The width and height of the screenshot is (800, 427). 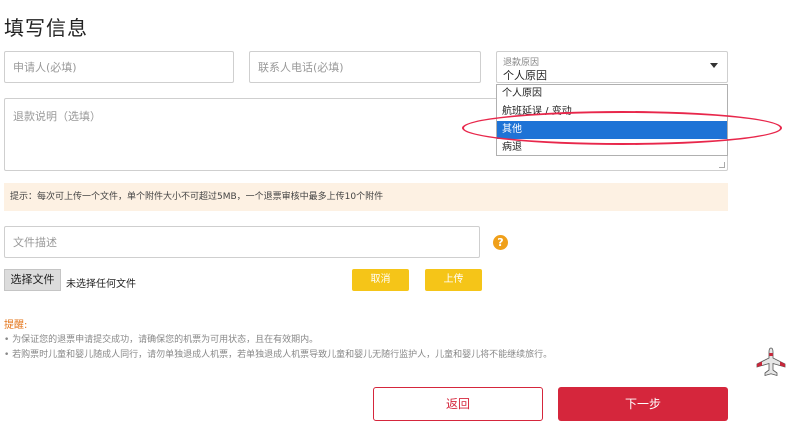 What do you see at coordinates (458, 404) in the screenshot?
I see `back-button: 返回` at bounding box center [458, 404].